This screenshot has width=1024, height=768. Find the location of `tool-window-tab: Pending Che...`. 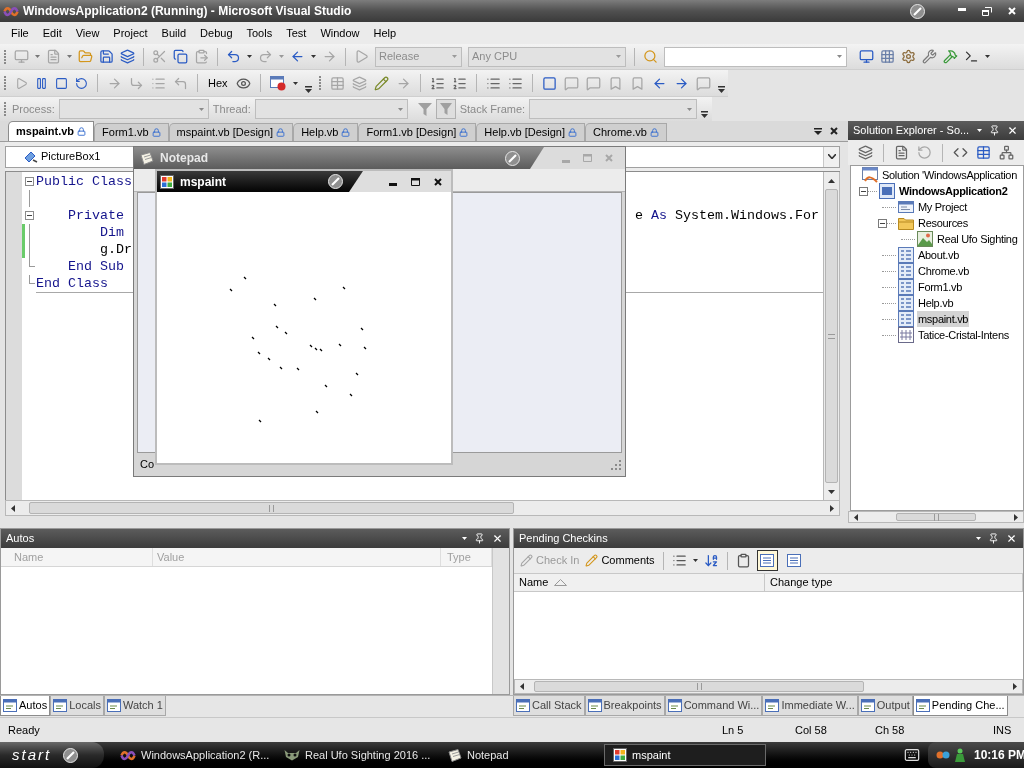

tool-window-tab: Pending Che... is located at coordinates (960, 706).